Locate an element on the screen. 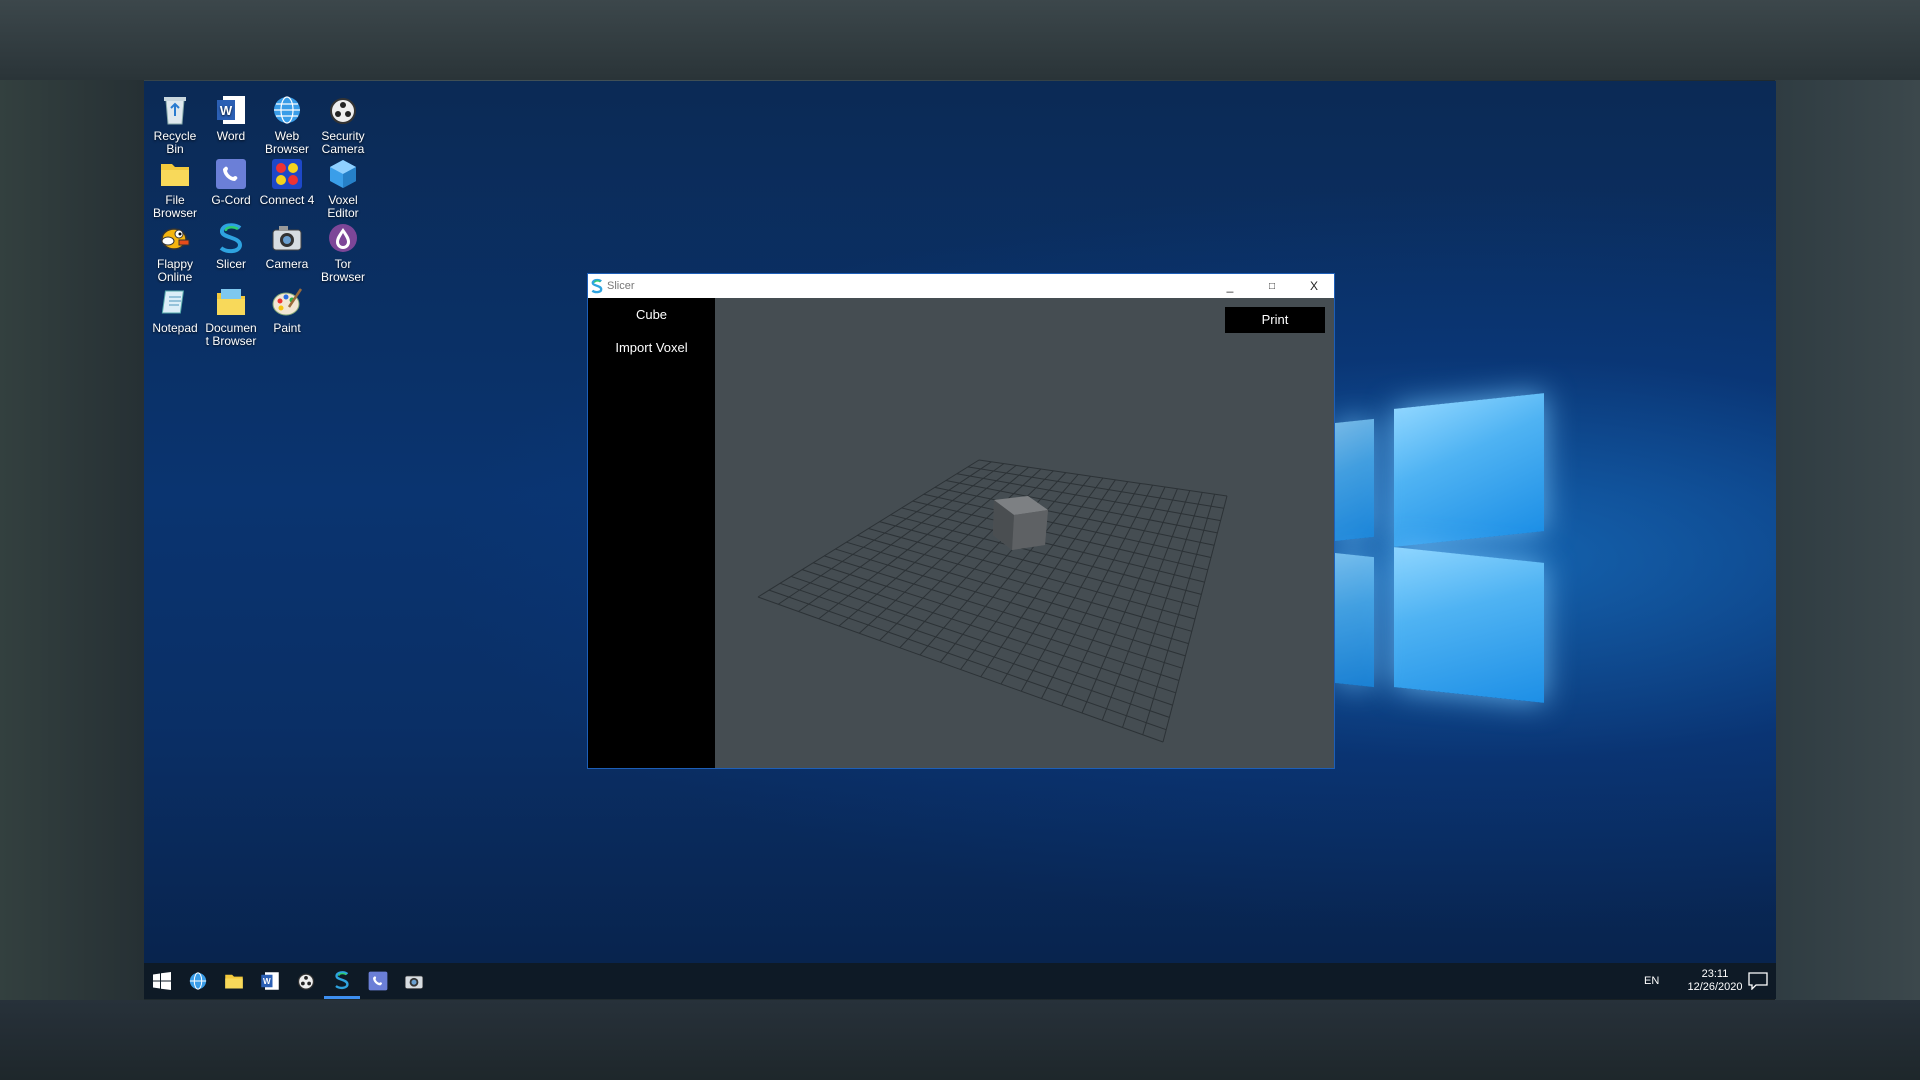 The height and width of the screenshot is (1080, 1920). window-title: Slicer is located at coordinates (621, 286).